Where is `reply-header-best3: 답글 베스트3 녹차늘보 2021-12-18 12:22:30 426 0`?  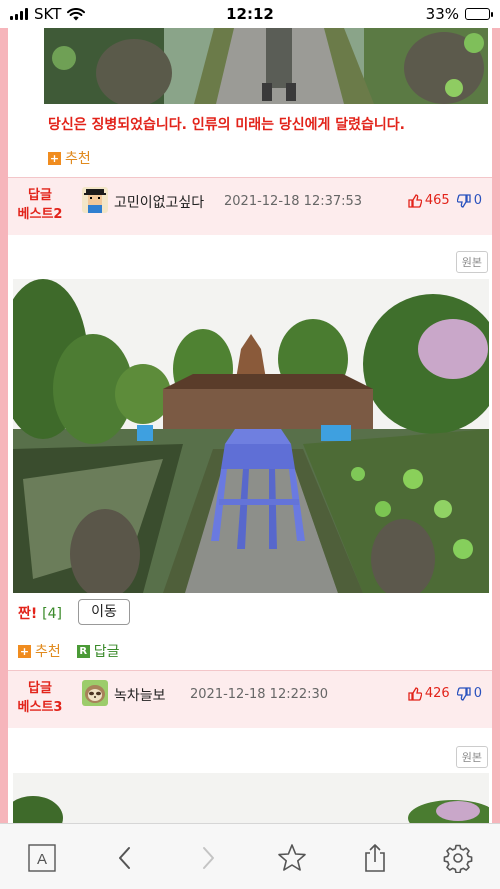 reply-header-best3: 답글 베스트3 녹차늘보 2021-12-18 12:22:30 426 0 is located at coordinates (250, 699).